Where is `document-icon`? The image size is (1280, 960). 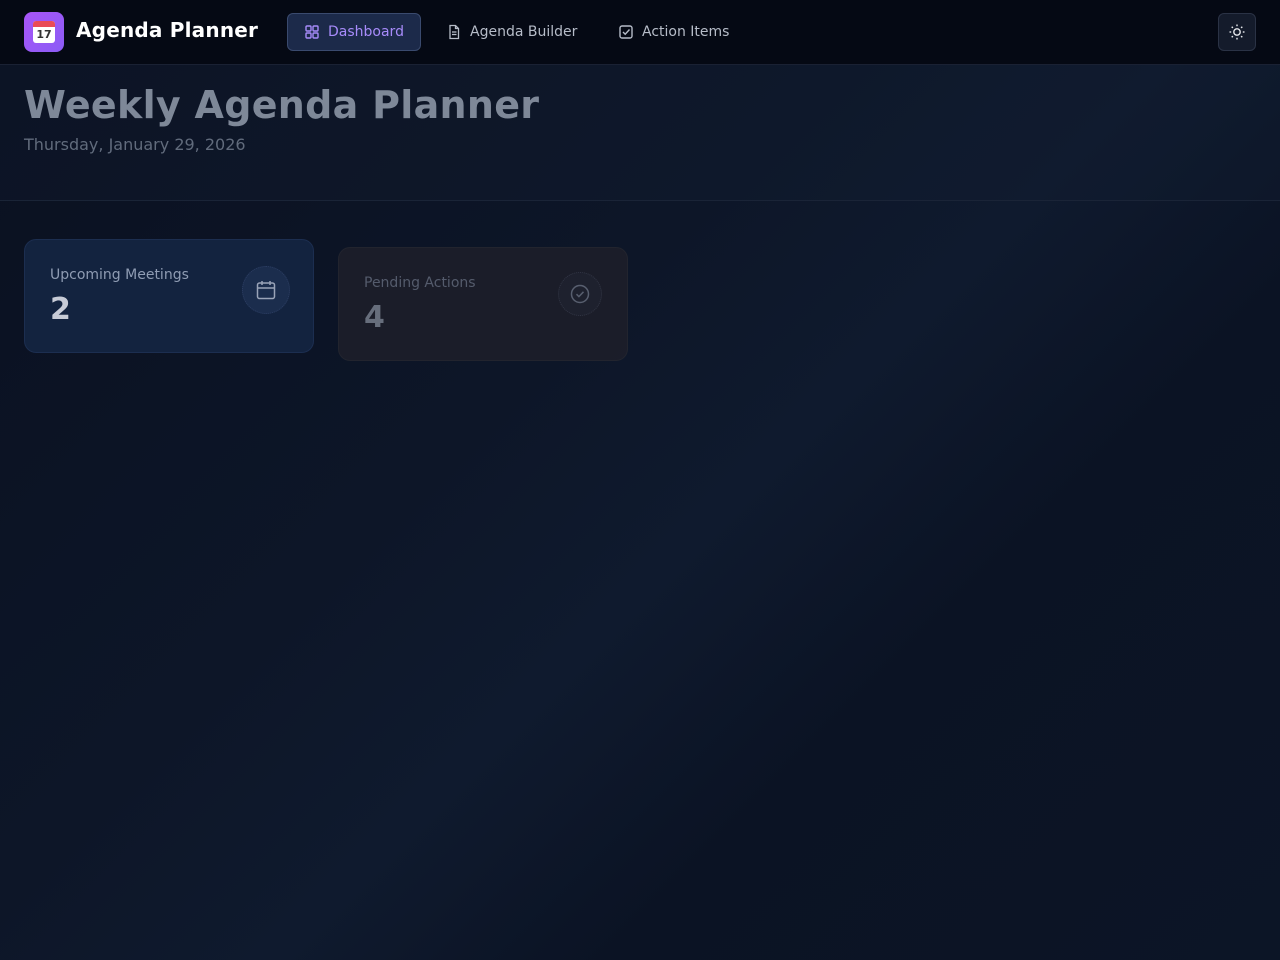
document-icon is located at coordinates (454, 32).